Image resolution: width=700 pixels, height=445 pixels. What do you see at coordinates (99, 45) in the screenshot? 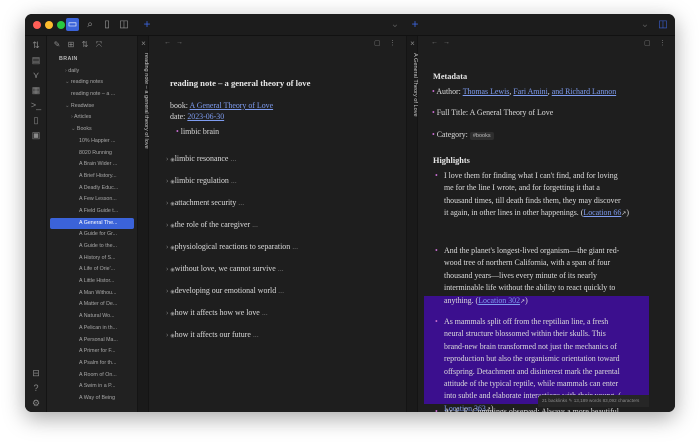
I see `collapse-all-icon: ⤧` at bounding box center [99, 45].